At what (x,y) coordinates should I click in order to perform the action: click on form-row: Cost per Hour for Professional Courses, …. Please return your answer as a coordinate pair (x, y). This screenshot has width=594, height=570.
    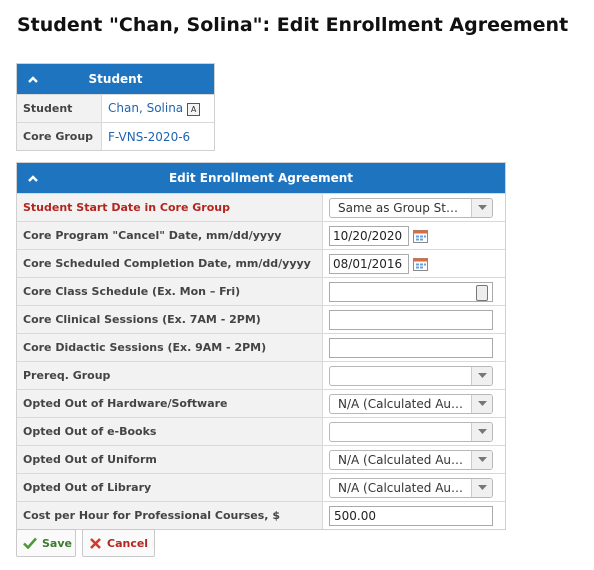
    Looking at the image, I should click on (261, 515).